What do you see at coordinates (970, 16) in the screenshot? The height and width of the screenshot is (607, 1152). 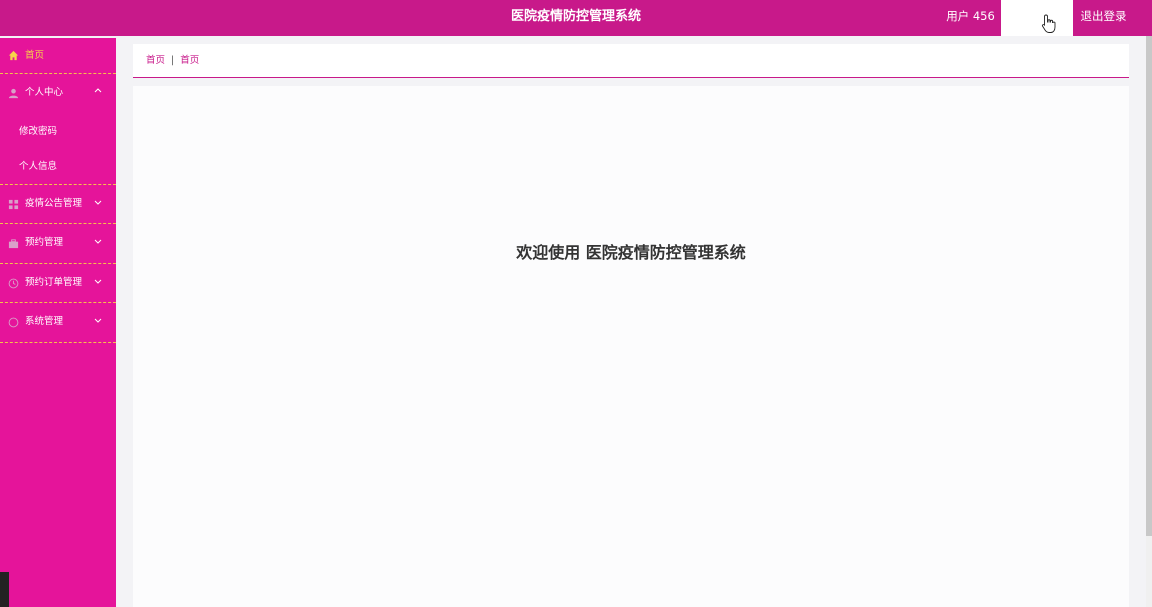 I see `user-name: 用户 456` at bounding box center [970, 16].